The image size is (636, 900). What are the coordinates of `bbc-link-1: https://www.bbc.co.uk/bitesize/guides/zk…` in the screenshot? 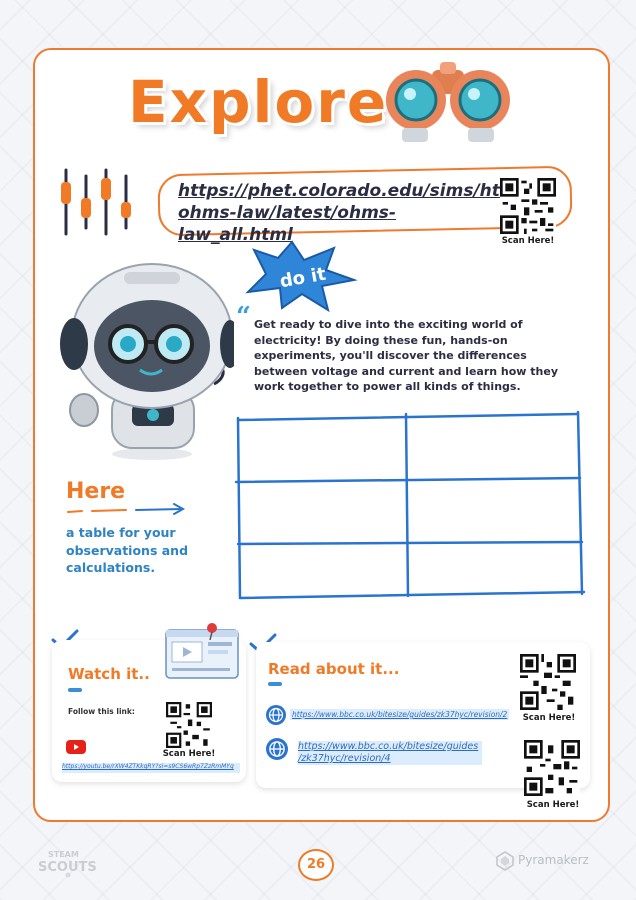 It's located at (400, 714).